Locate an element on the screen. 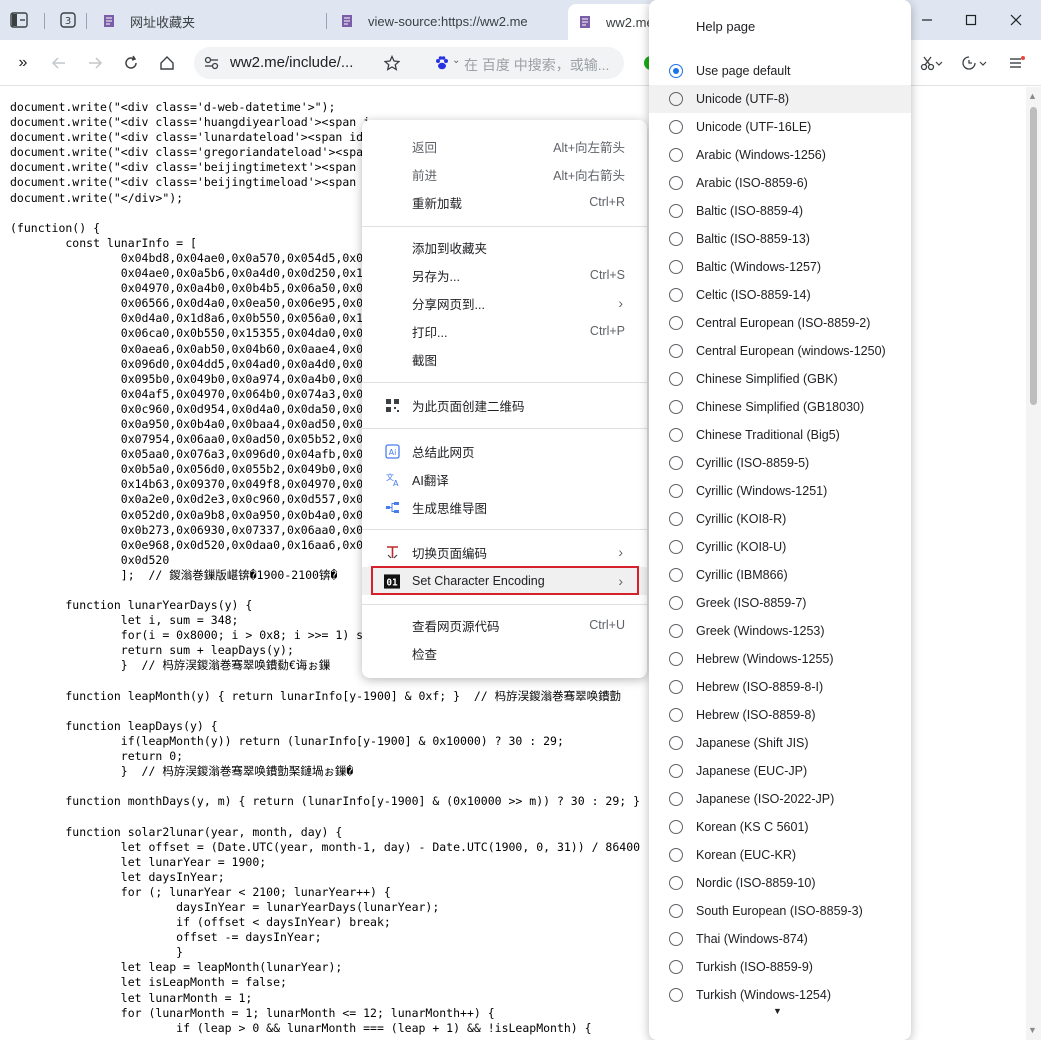  encoding-option: Cyrillic (KOI8-R) is located at coordinates (780, 519).